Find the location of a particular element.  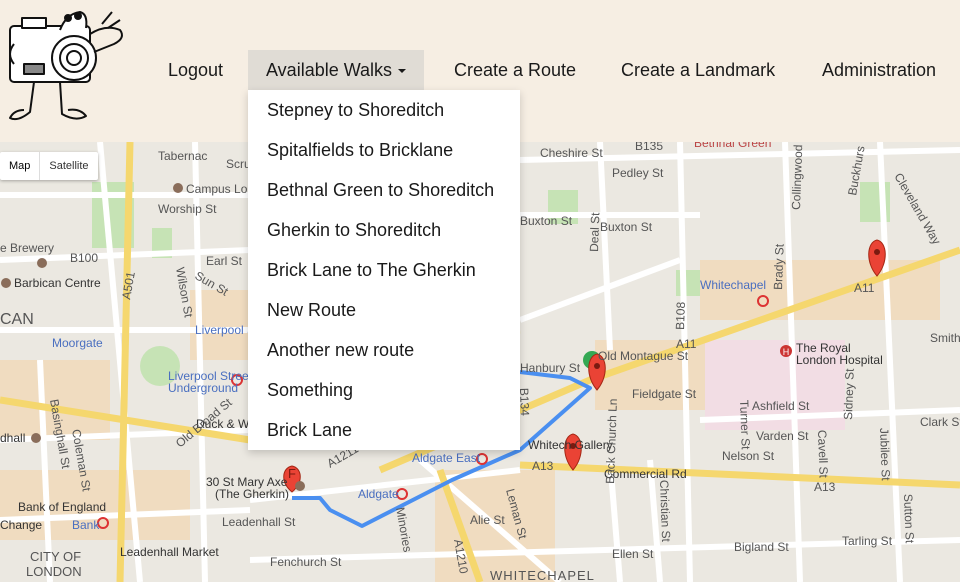

label-cavell: Cavell St is located at coordinates (823, 454).